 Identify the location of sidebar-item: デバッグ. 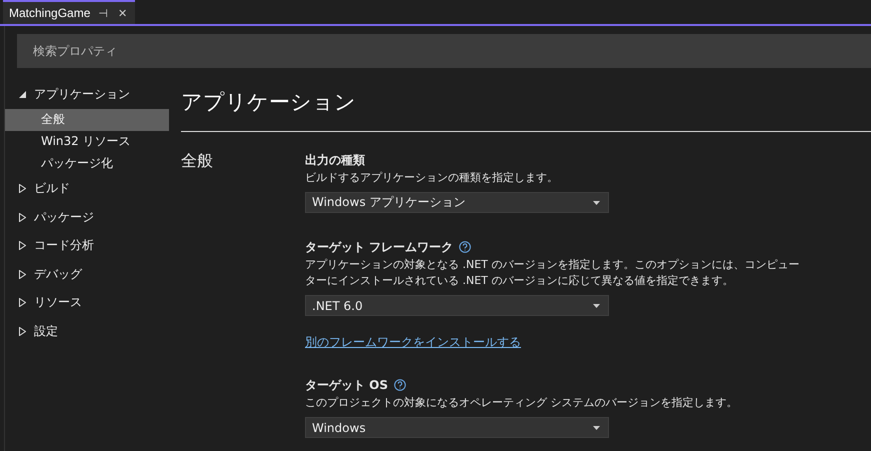
(81, 274).